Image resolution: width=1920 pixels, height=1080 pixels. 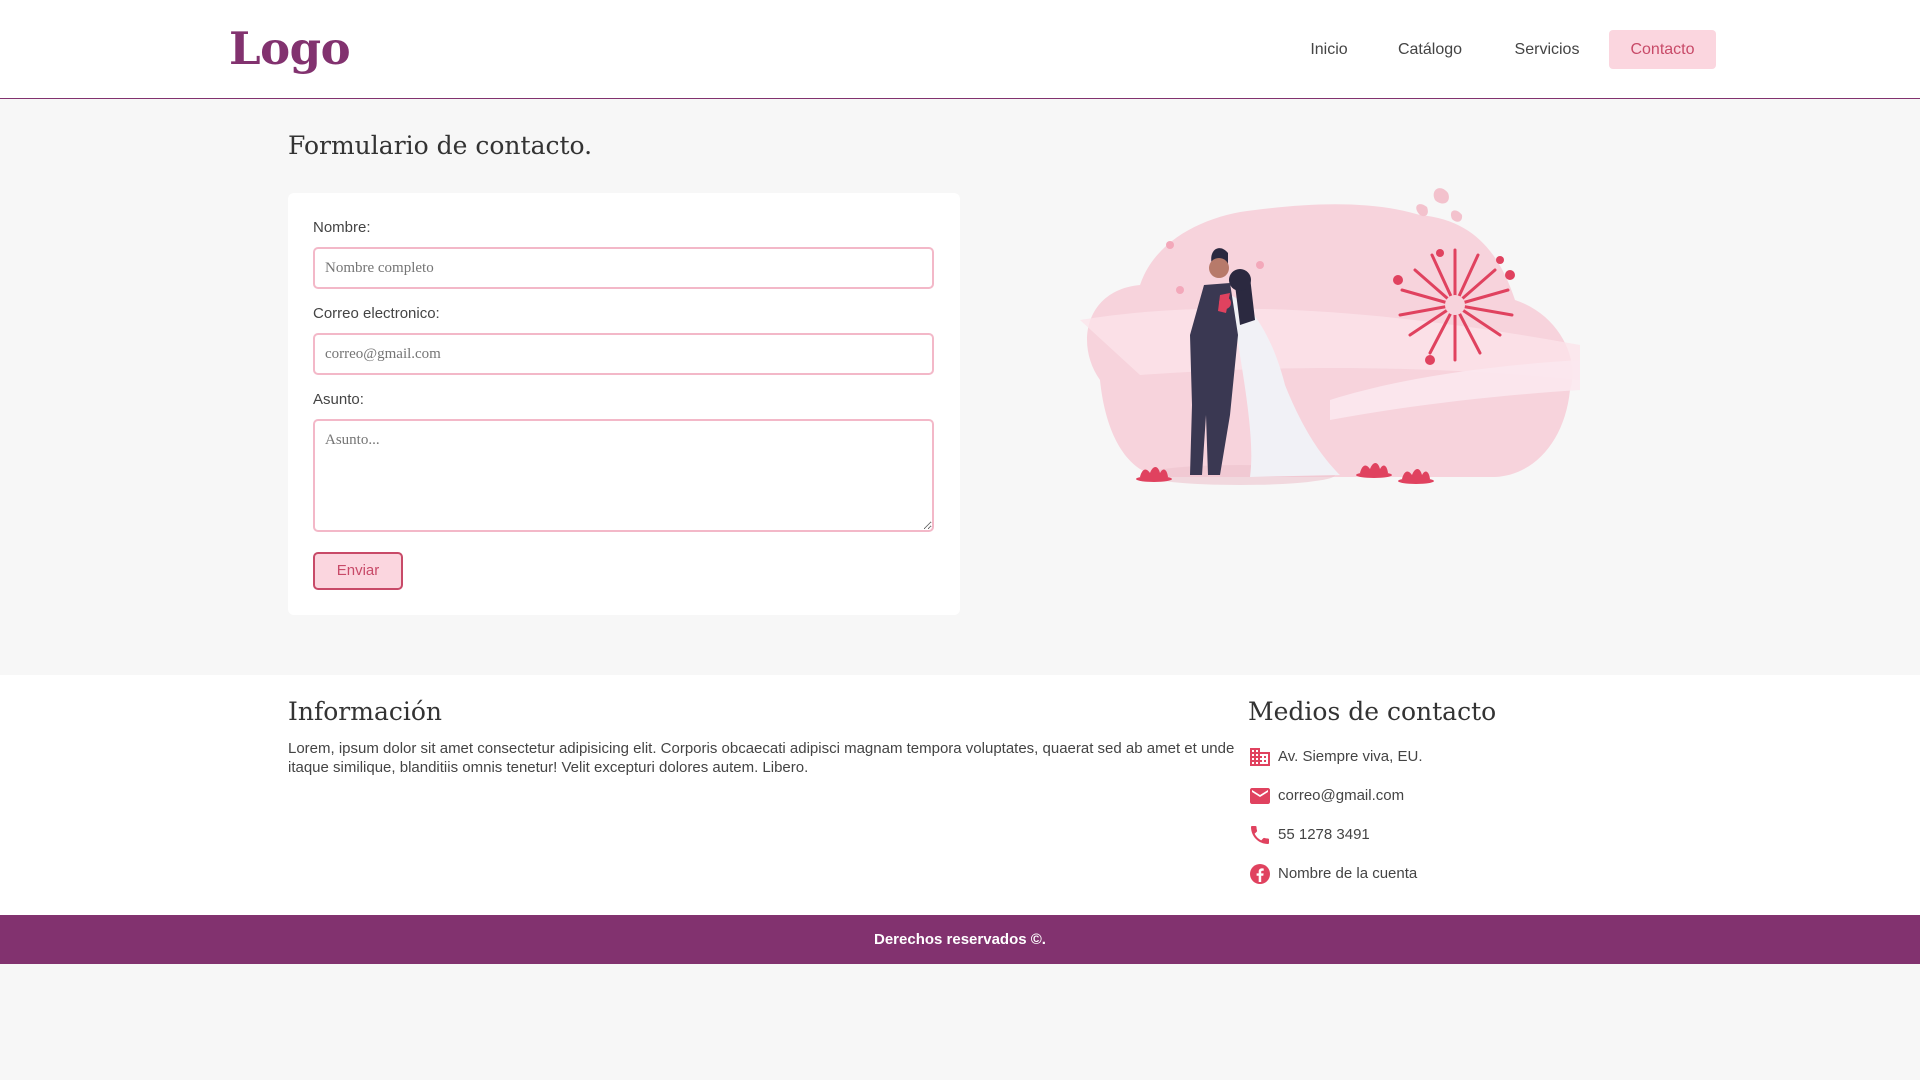 I want to click on page-title: Formulario de contacto., so click(x=440, y=145).